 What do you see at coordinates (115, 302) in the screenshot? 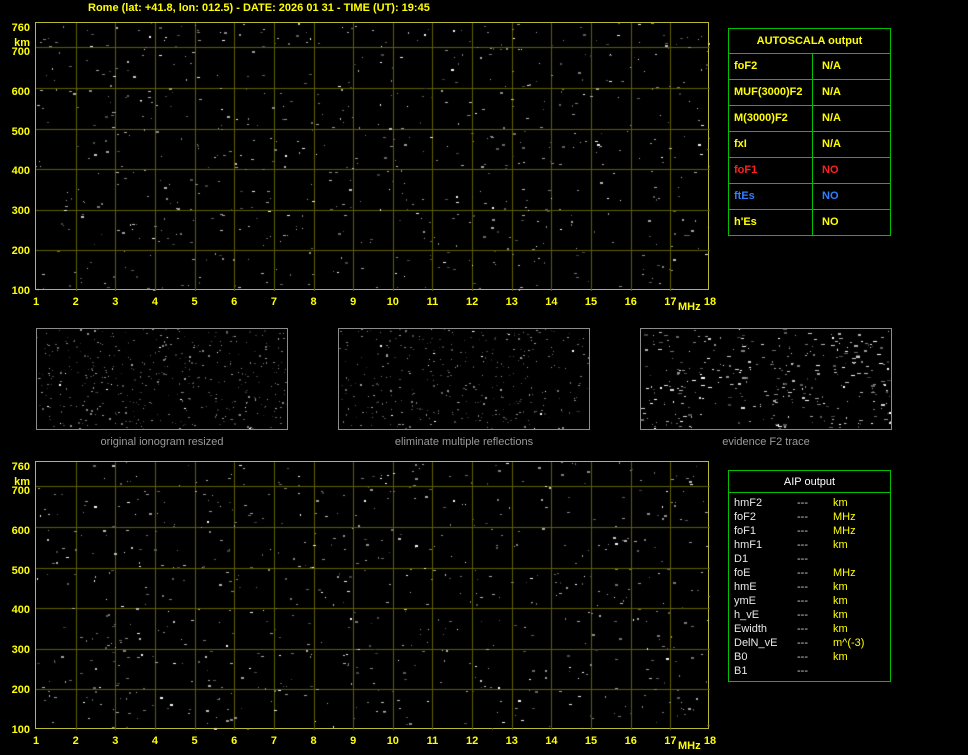
I see `ionogram-top-x-tick: 3` at bounding box center [115, 302].